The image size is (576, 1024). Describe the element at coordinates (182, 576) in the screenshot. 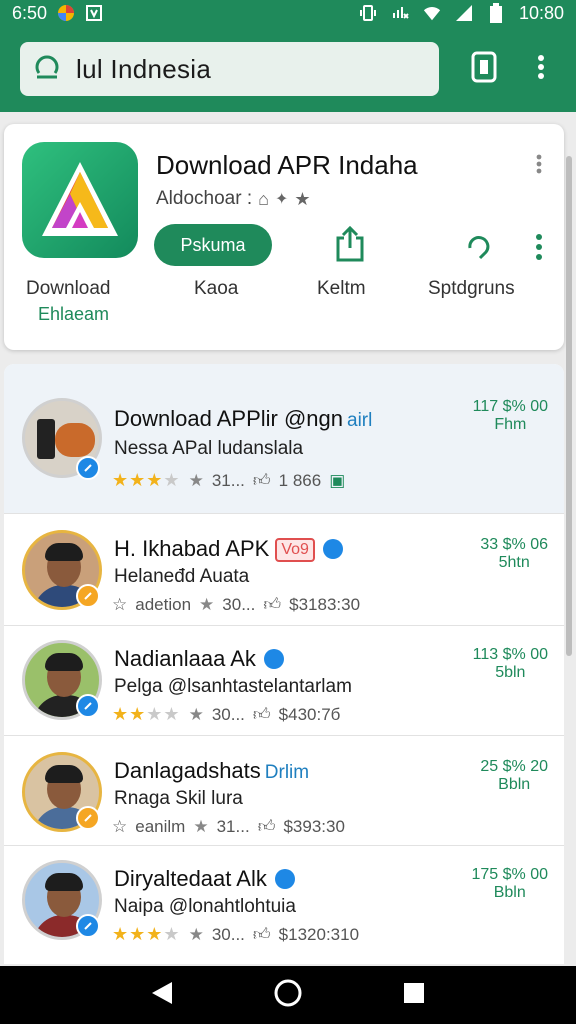

I see `row-subtitle: Helaneđd Auata` at that location.